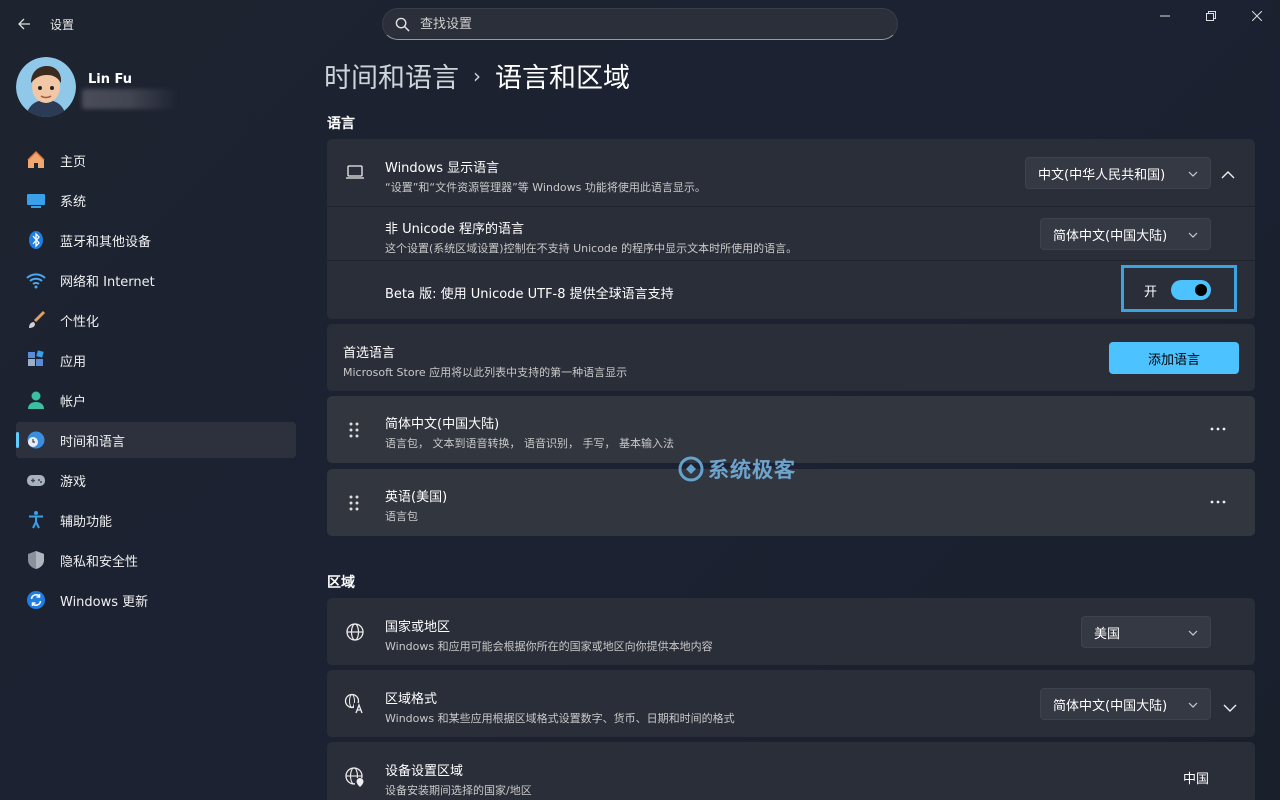  What do you see at coordinates (36, 520) in the screenshot?
I see `accessibility-icon` at bounding box center [36, 520].